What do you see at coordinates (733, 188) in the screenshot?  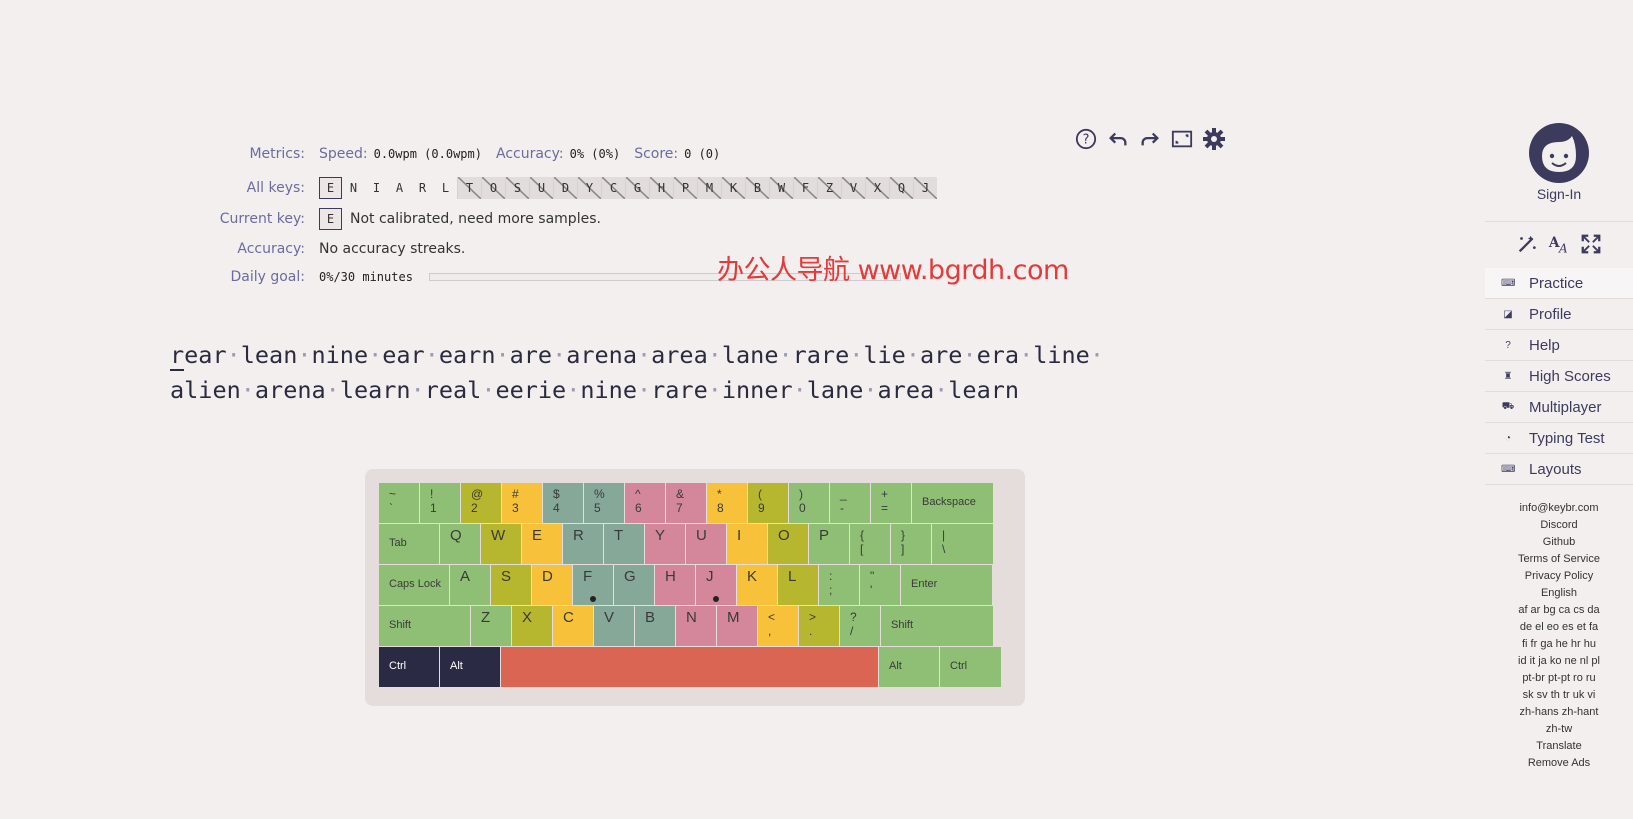 I see `key-indicator-k: K` at bounding box center [733, 188].